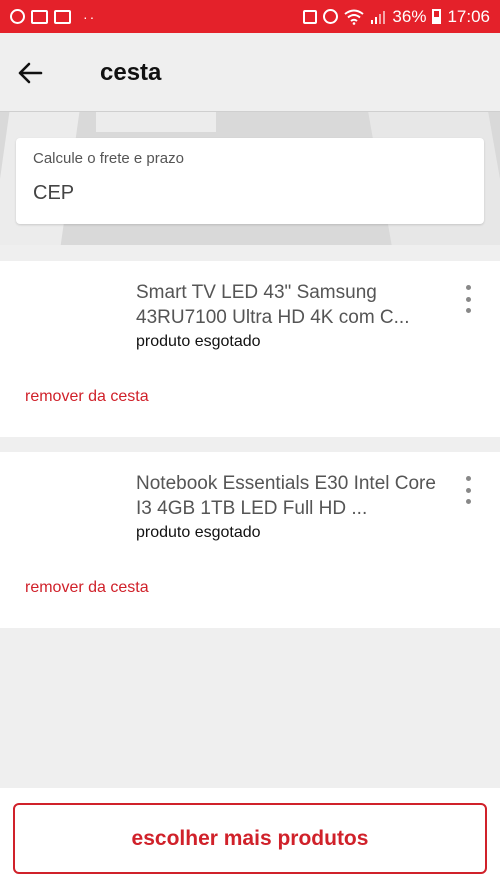 This screenshot has width=500, height=889. Describe the element at coordinates (378, 17) in the screenshot. I see `signal-icon` at that location.